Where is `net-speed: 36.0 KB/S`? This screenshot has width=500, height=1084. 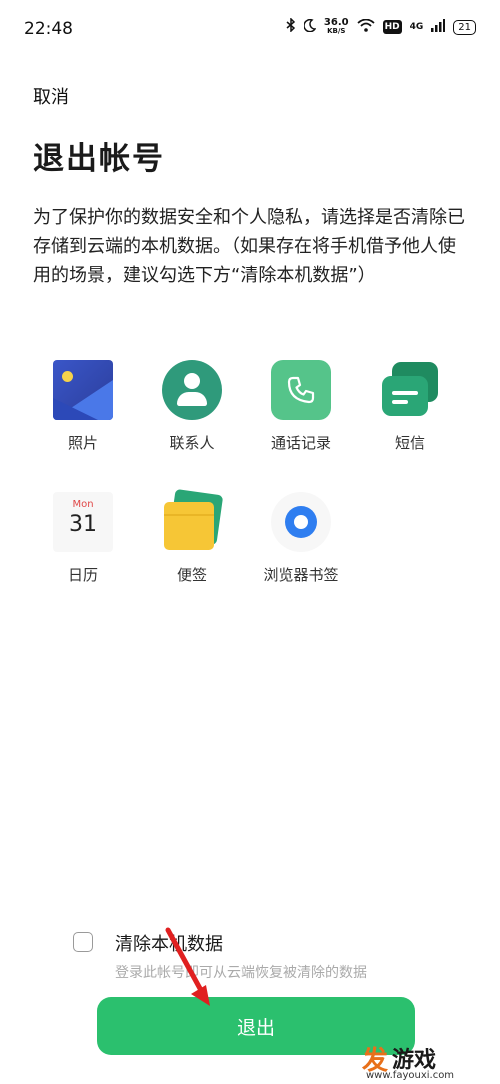
net-speed: 36.0 KB/S is located at coordinates (336, 27).